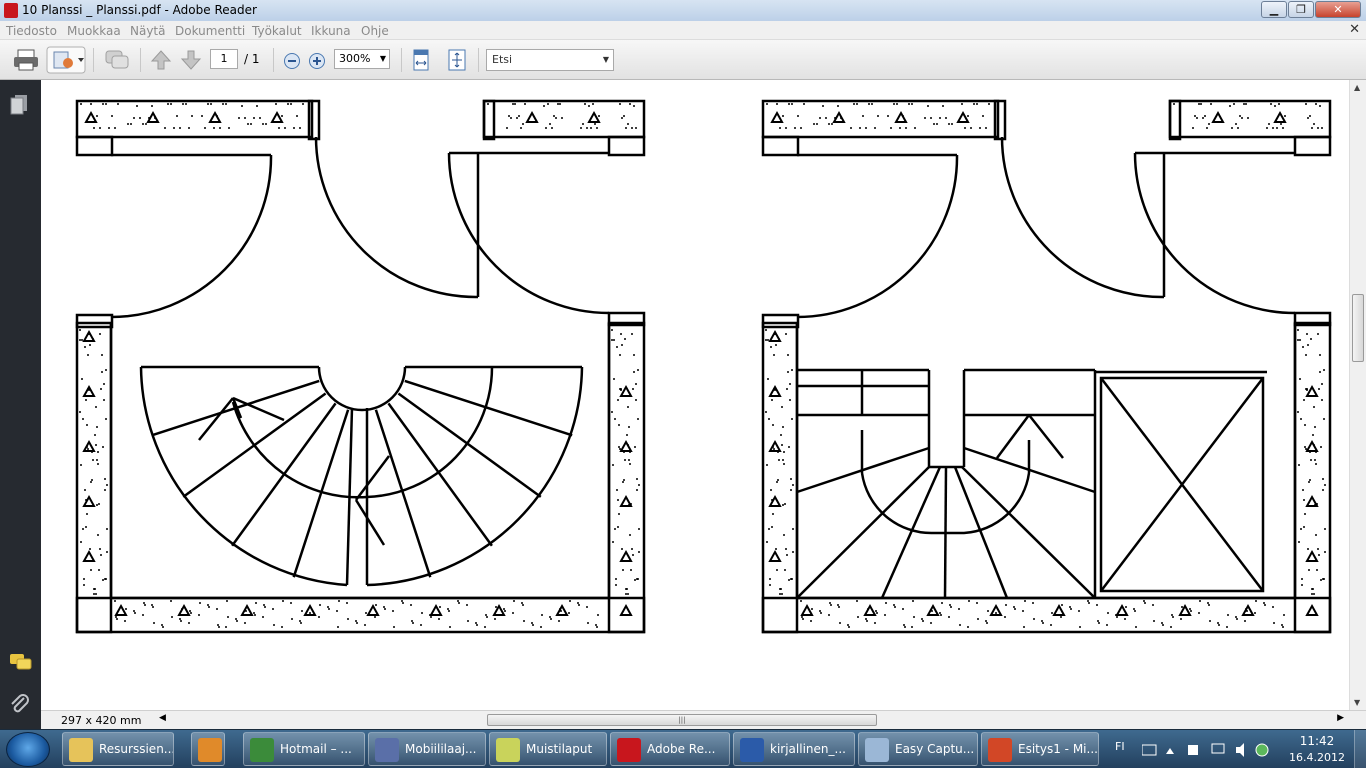 This screenshot has width=1366, height=769. Describe the element at coordinates (375, 31) in the screenshot. I see `menu-help: Ohje` at that location.